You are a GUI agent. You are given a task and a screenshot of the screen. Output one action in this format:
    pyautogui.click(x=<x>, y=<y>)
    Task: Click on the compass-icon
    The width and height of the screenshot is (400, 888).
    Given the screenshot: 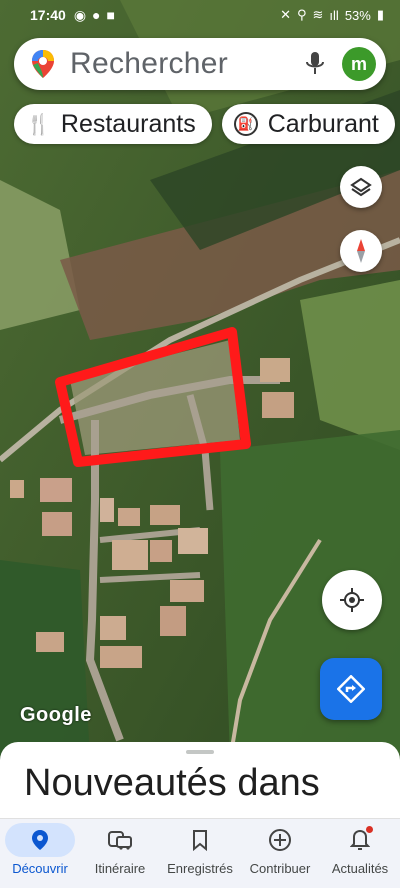 What is the action you would take?
    pyautogui.click(x=361, y=251)
    